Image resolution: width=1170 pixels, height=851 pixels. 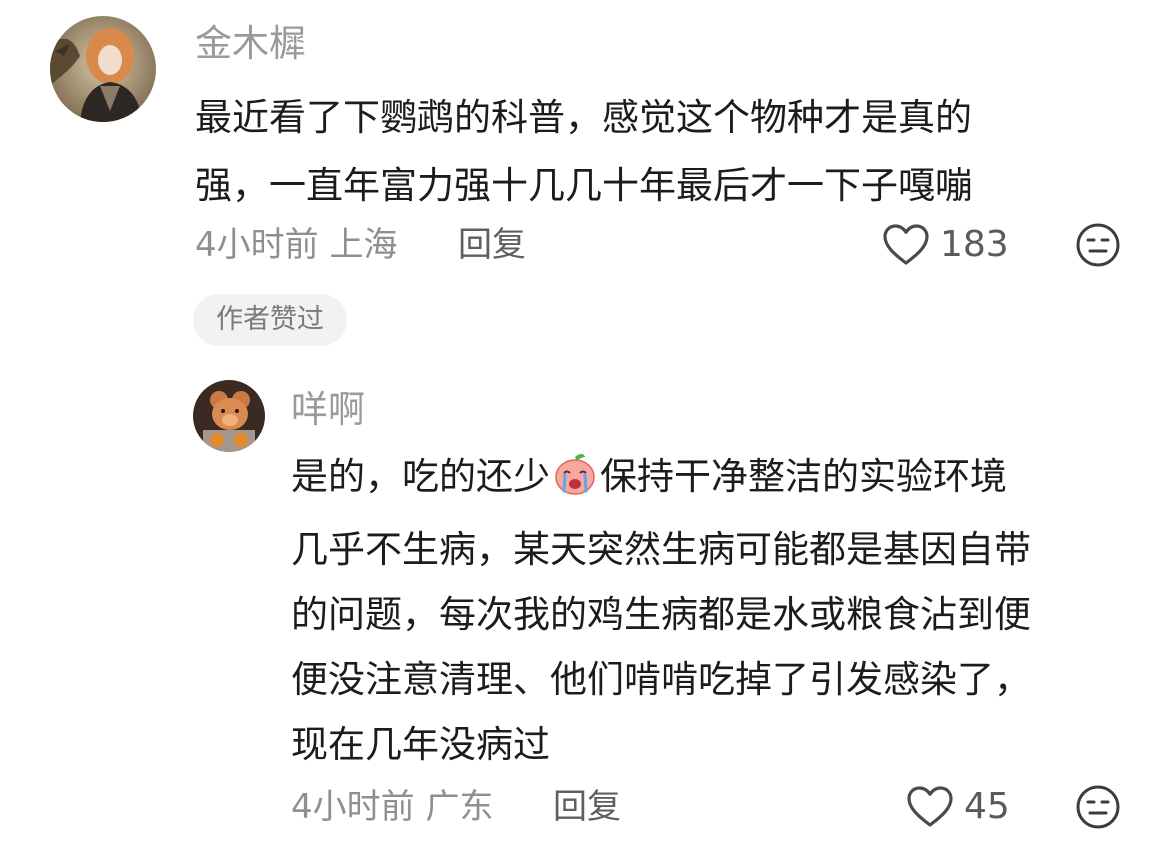 I want to click on like-button: 183, so click(x=945, y=245).